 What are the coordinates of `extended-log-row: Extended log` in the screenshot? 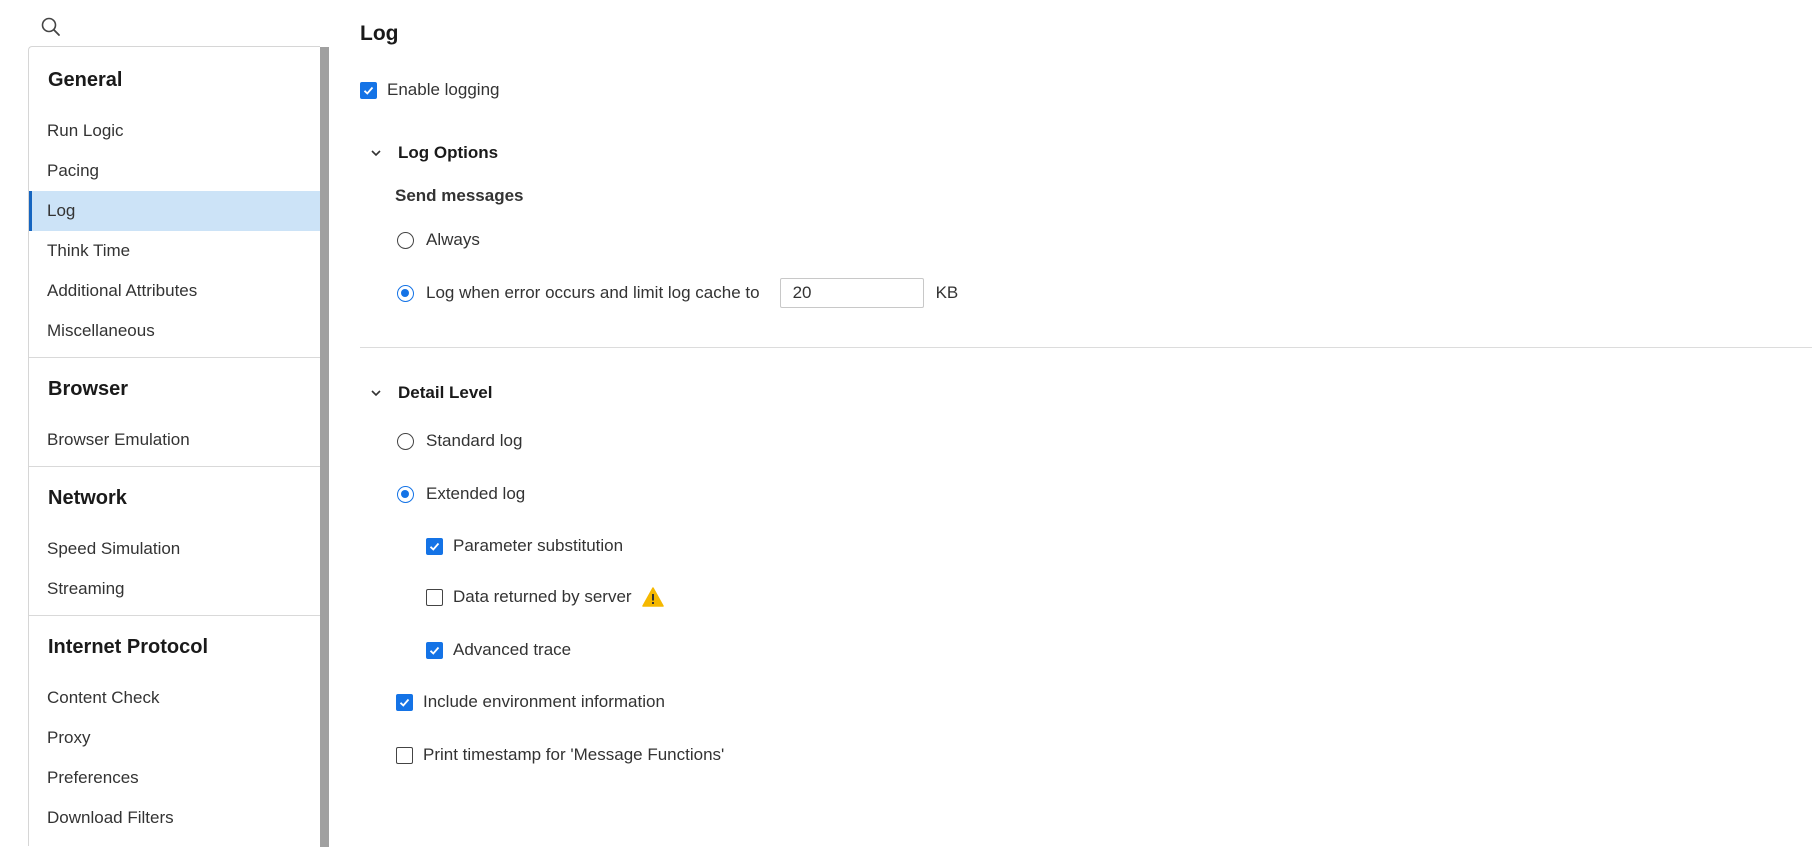 It's located at (461, 494).